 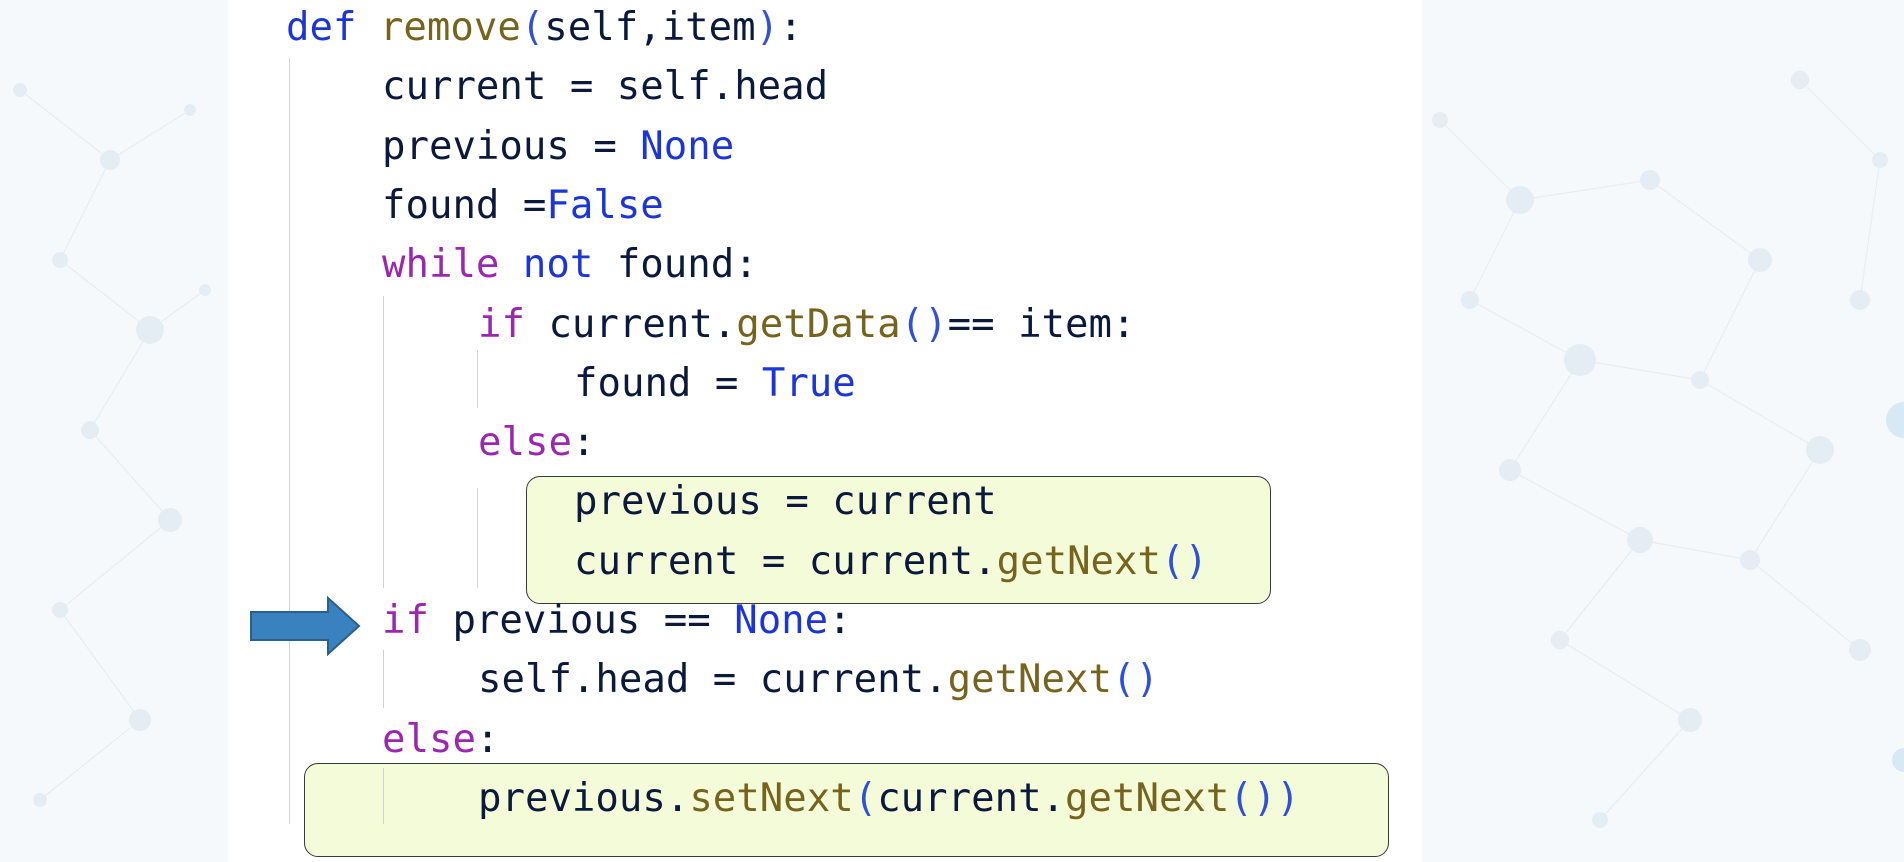 I want to click on code-line: found = True, so click(x=715, y=384).